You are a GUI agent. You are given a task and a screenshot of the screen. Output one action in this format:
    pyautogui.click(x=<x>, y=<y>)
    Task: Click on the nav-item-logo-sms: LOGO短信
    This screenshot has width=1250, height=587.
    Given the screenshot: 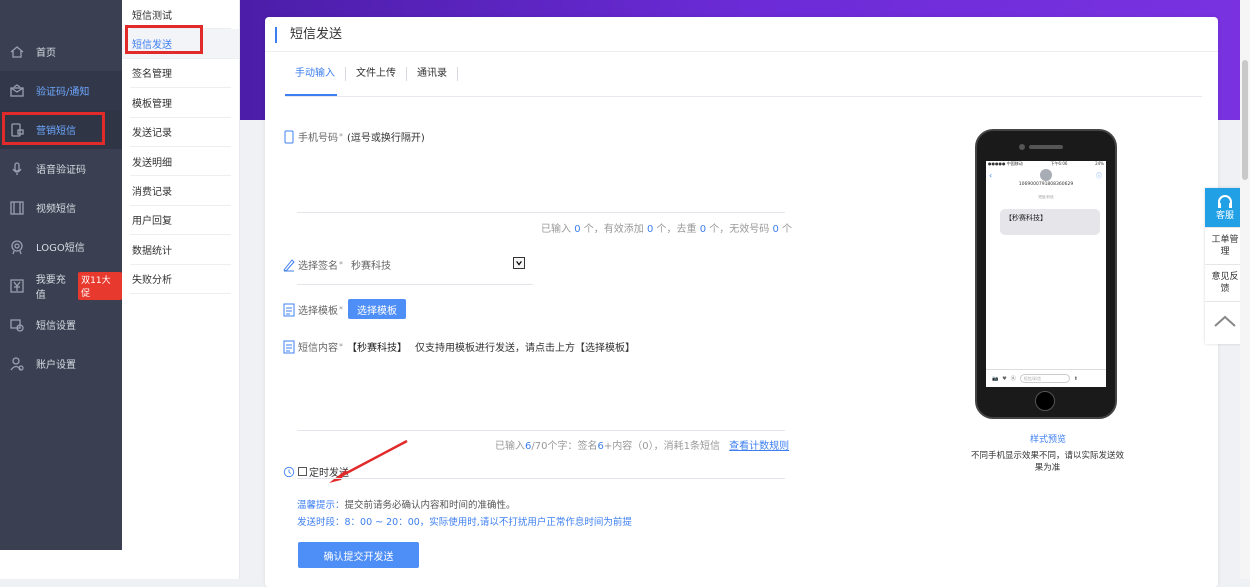 What is the action you would take?
    pyautogui.click(x=61, y=246)
    